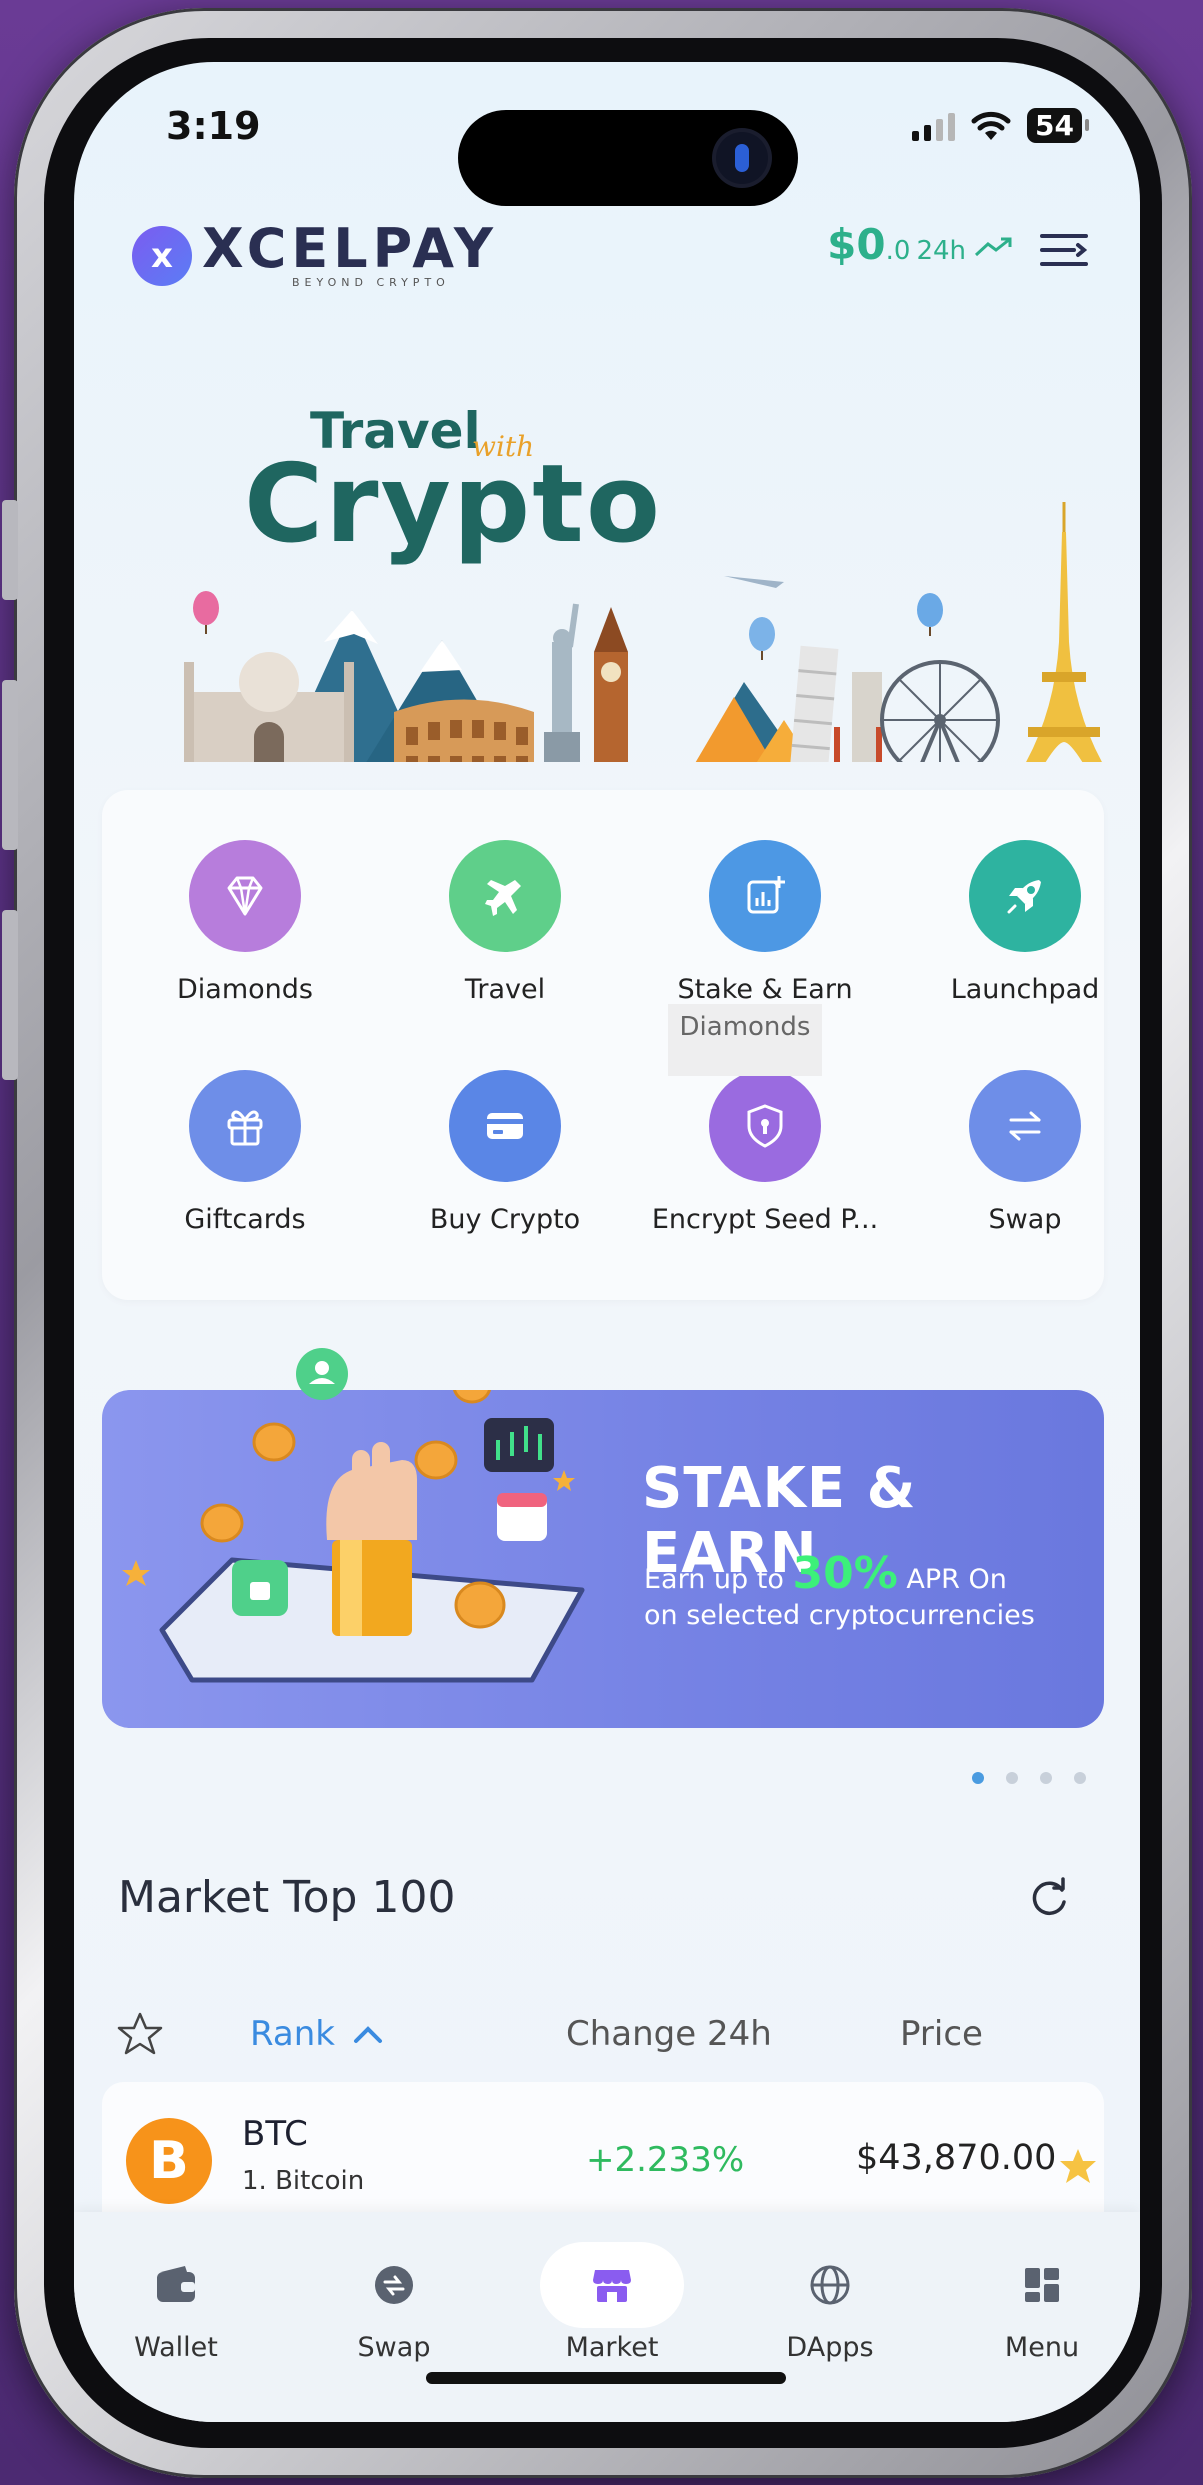 Image resolution: width=1203 pixels, height=2485 pixels. I want to click on rocket-icon, so click(1025, 896).